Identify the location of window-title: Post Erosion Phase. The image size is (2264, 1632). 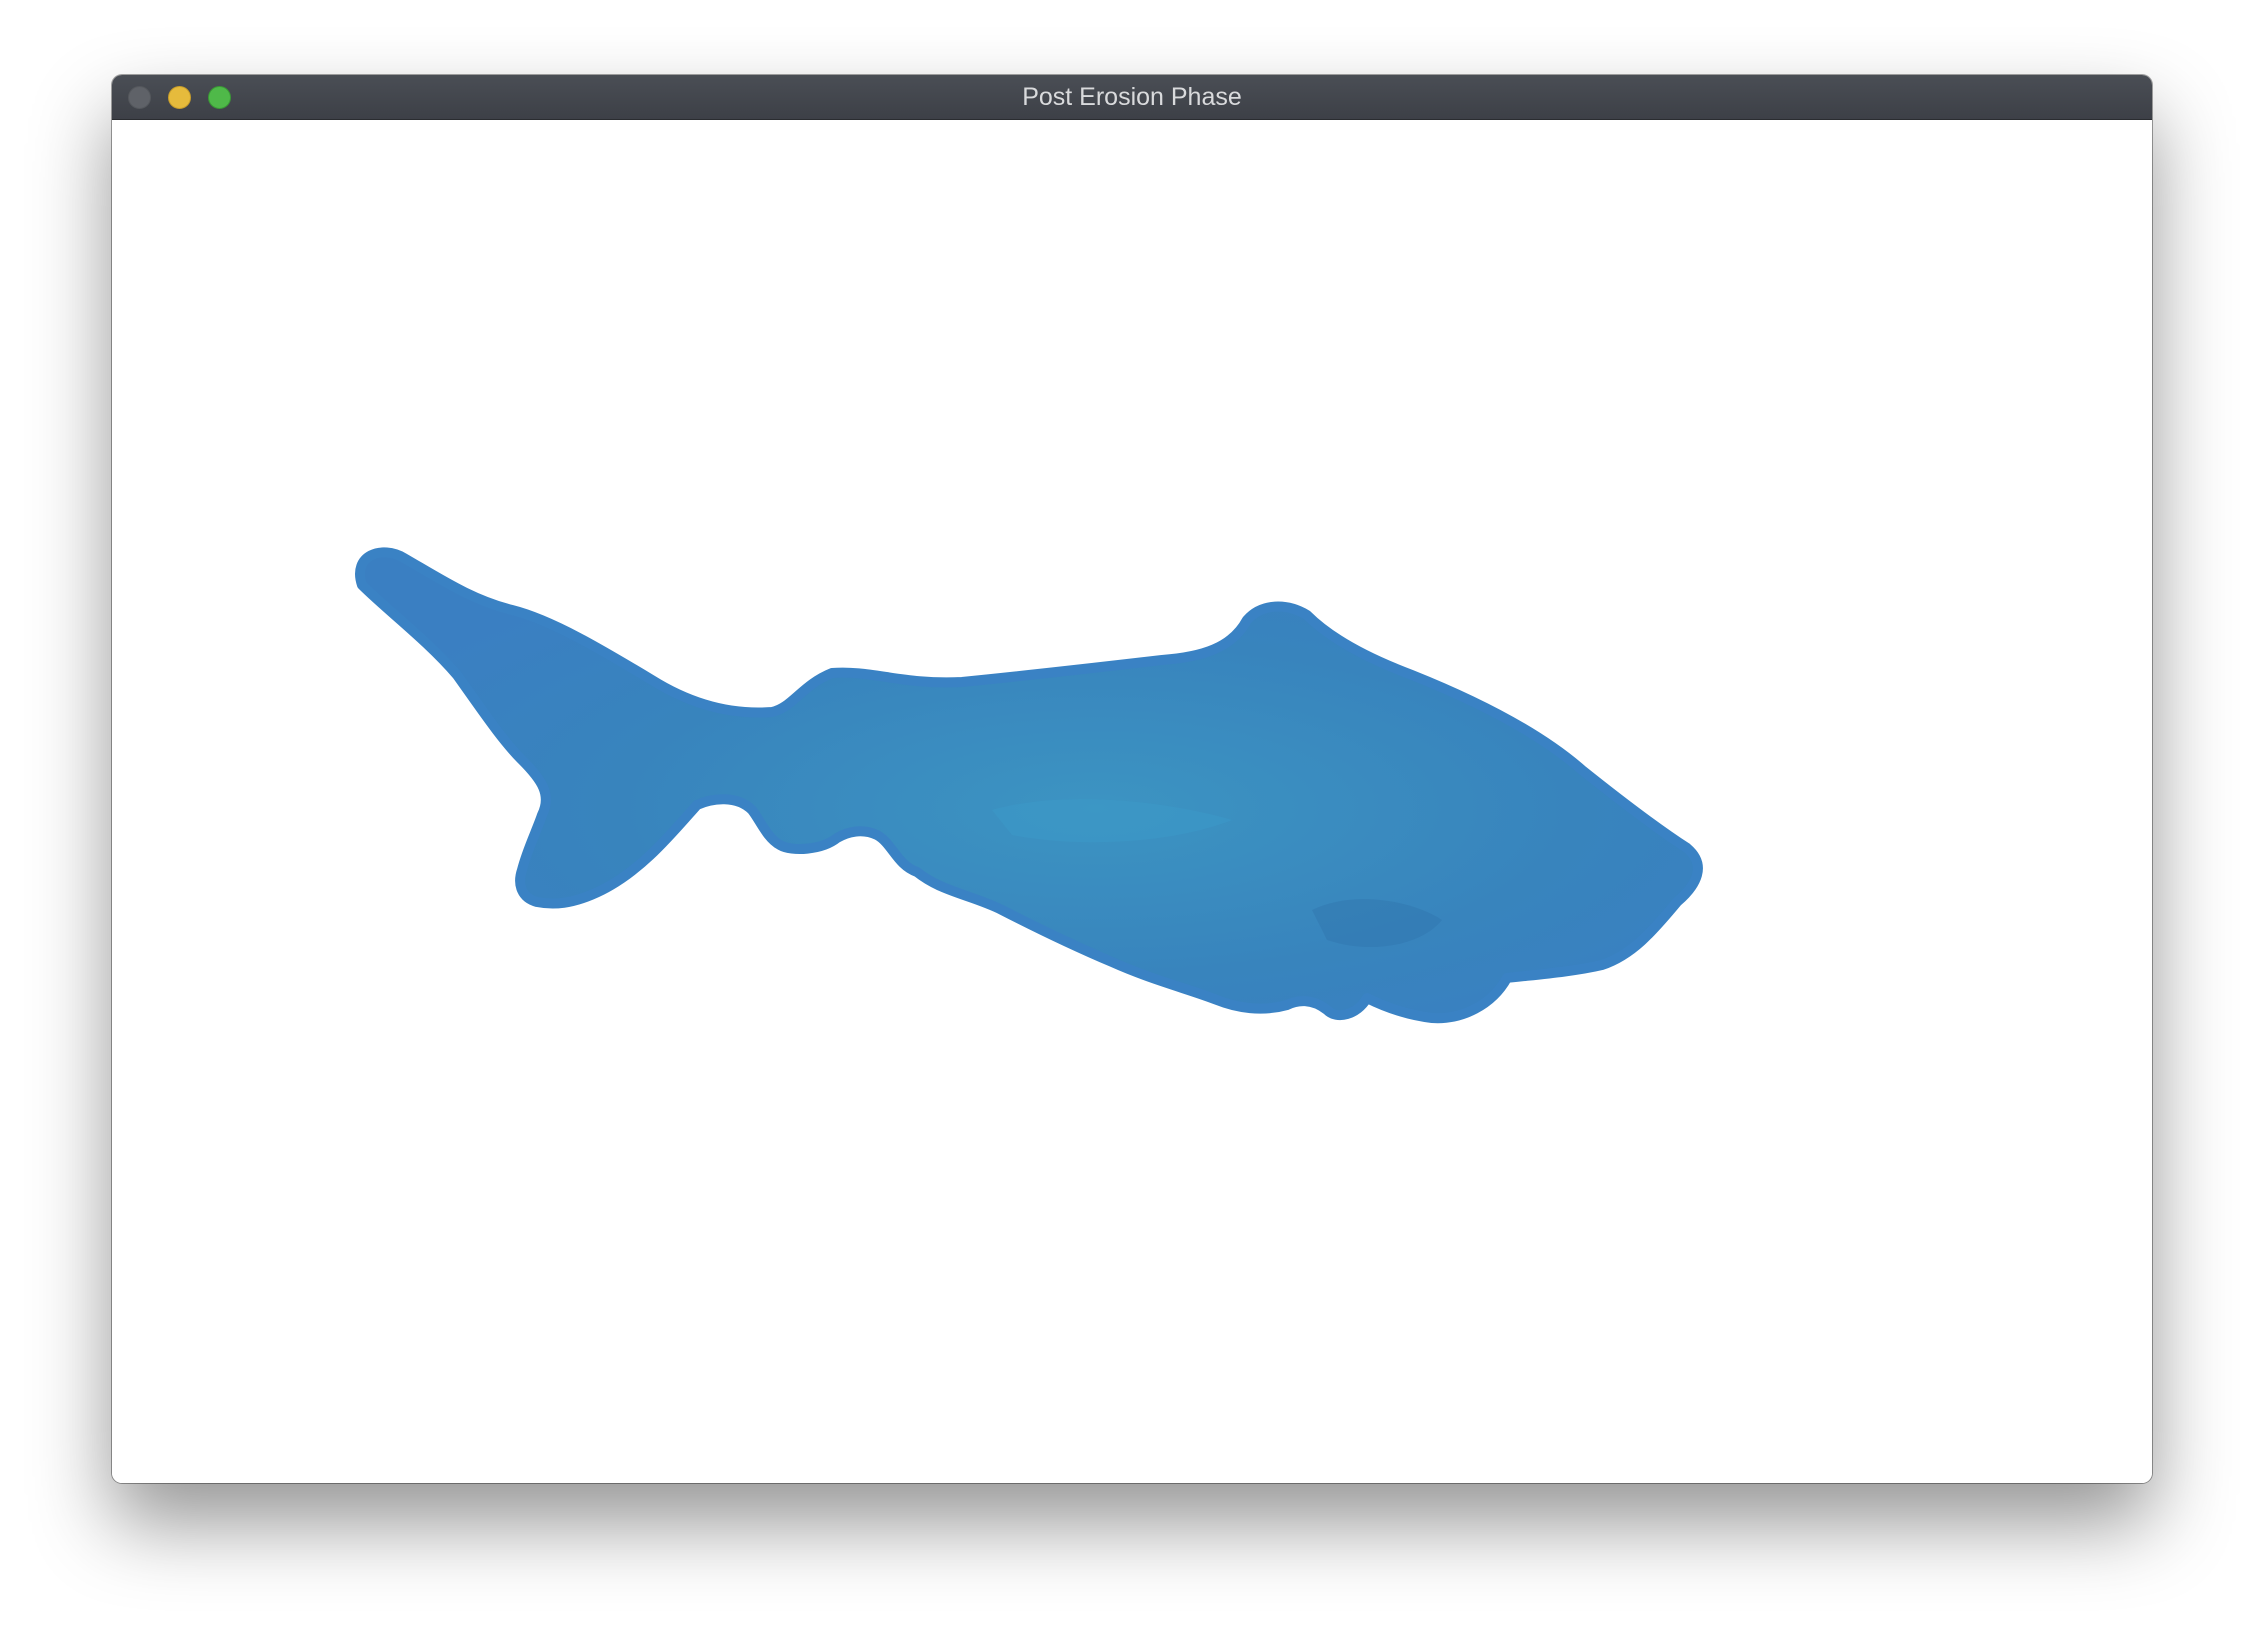
(1132, 97).